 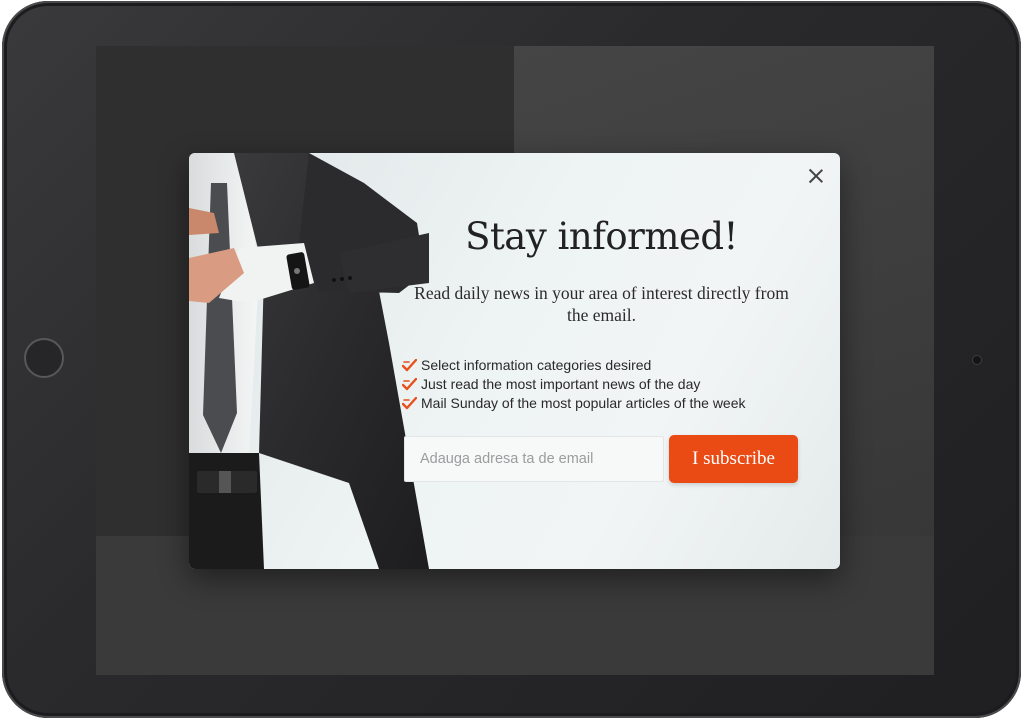 What do you see at coordinates (536, 365) in the screenshot?
I see `feature-text: Select information categories desired` at bounding box center [536, 365].